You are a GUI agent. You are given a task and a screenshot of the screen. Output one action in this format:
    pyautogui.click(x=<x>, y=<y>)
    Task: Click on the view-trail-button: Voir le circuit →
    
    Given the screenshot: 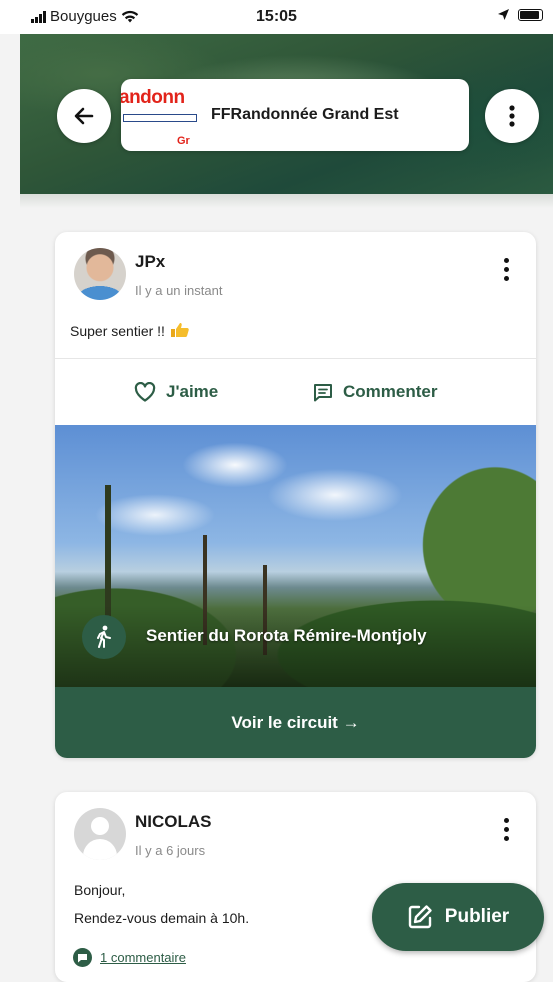 What is the action you would take?
    pyautogui.click(x=295, y=722)
    